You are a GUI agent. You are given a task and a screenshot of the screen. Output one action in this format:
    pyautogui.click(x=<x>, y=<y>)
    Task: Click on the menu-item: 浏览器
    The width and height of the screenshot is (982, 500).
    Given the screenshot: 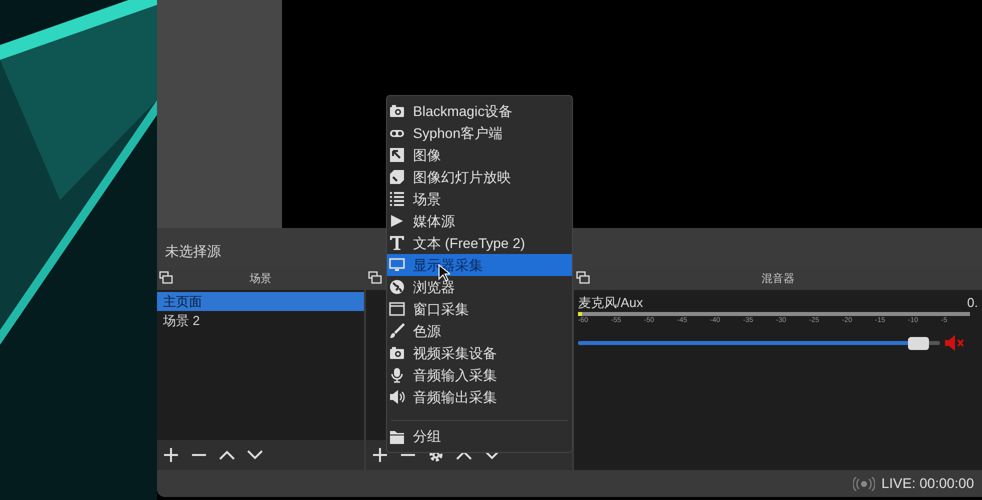 What is the action you would take?
    pyautogui.click(x=479, y=287)
    